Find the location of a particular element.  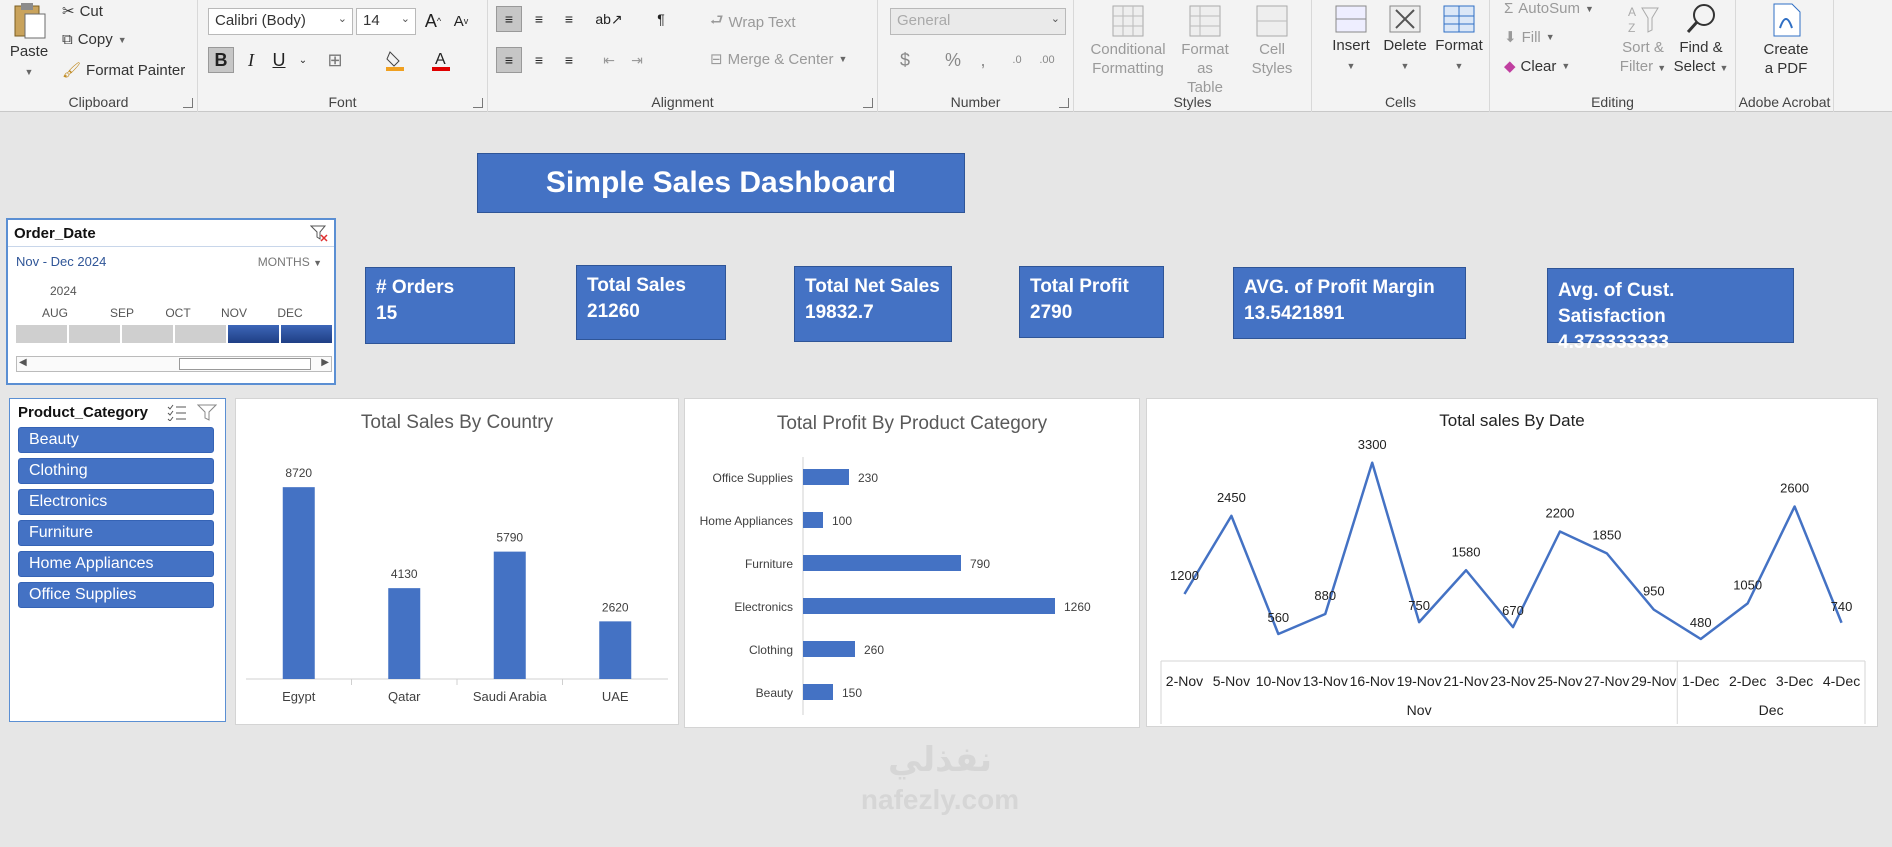

format-painter-button: 🖌 Format Painter is located at coordinates (123, 70).